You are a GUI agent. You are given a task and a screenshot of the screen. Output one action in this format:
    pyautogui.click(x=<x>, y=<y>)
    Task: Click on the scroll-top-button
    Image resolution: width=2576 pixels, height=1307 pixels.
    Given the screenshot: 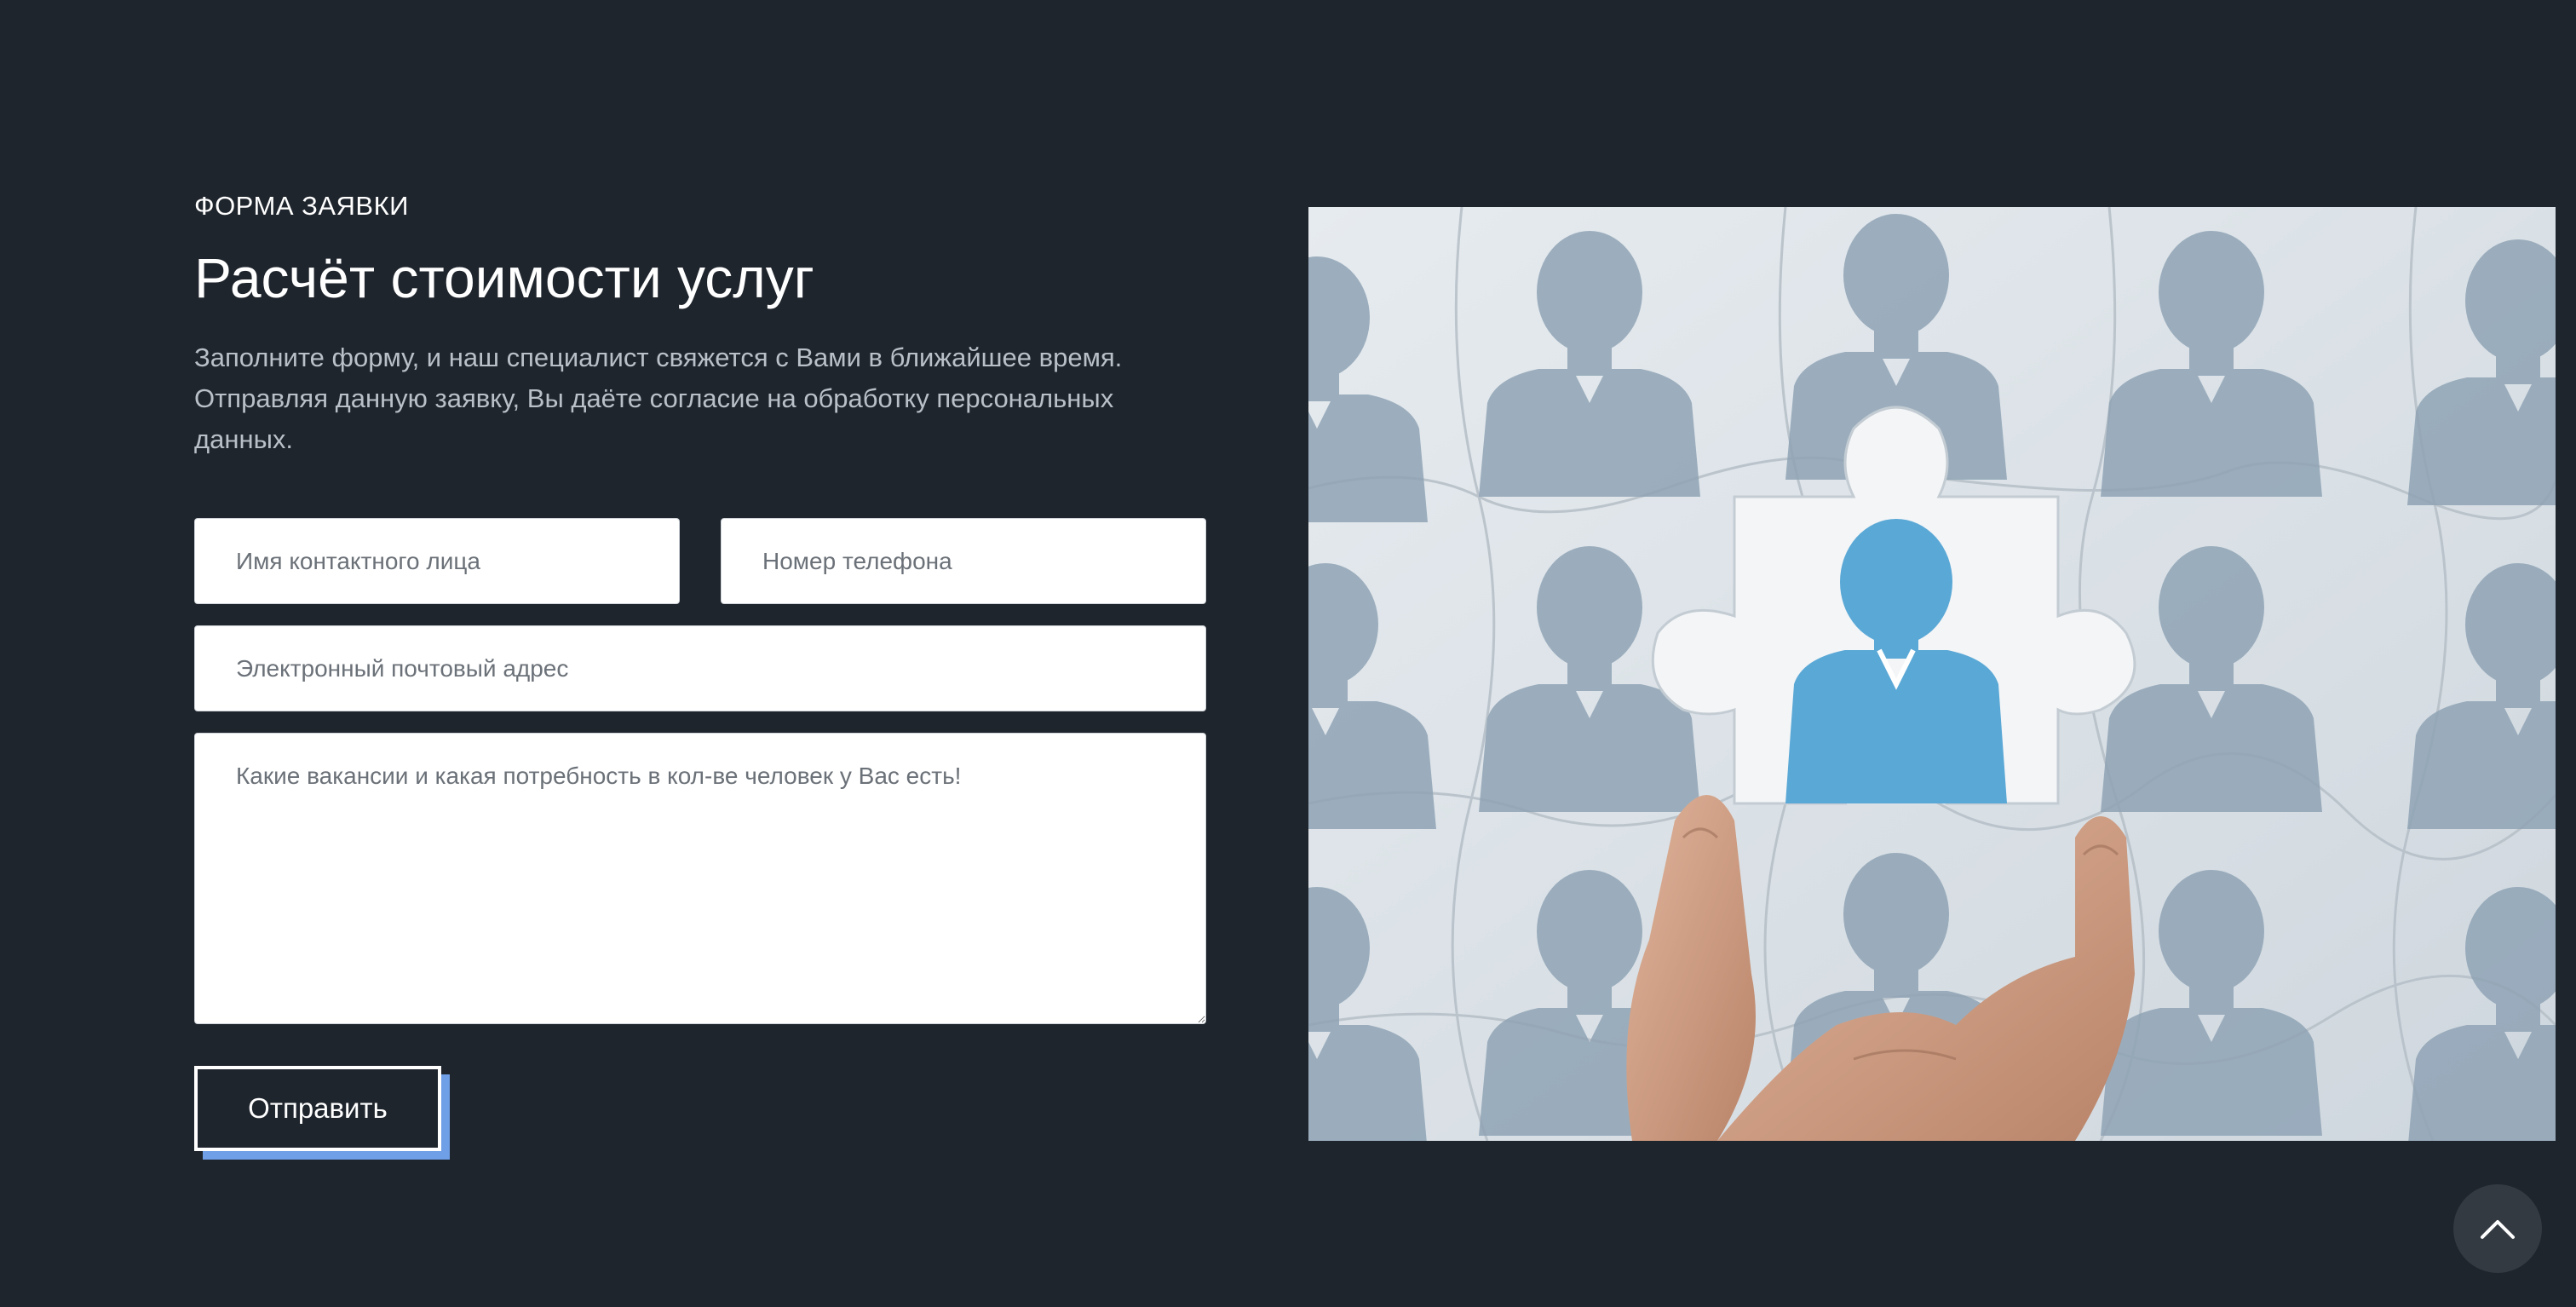 What is the action you would take?
    pyautogui.click(x=2498, y=1228)
    